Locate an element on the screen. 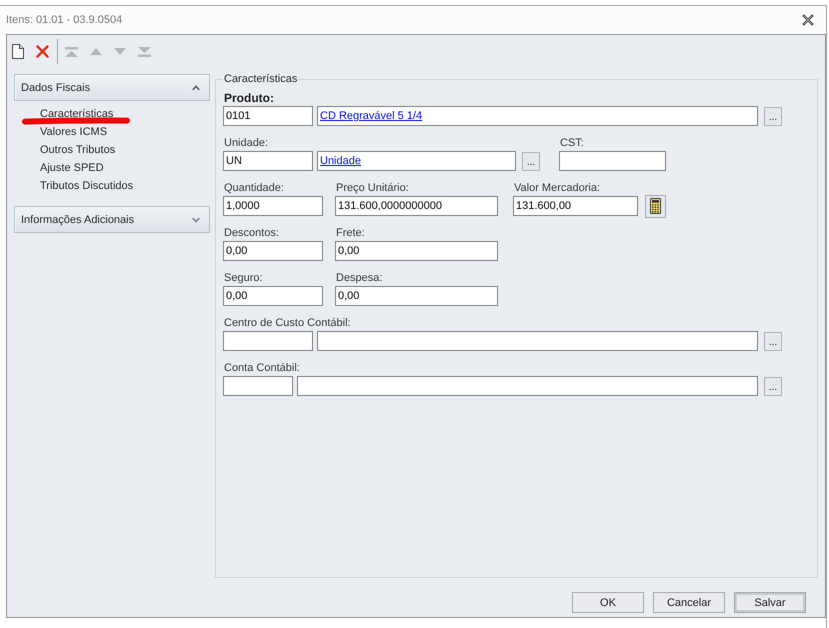  group-header: Dados Fiscais is located at coordinates (112, 87).